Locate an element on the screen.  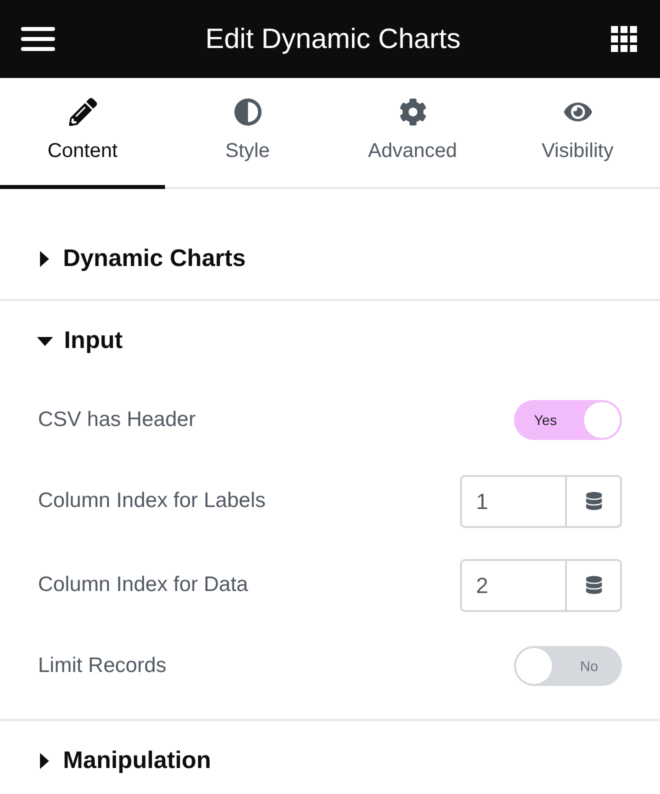
panel-tab: Content is located at coordinates (82, 133).